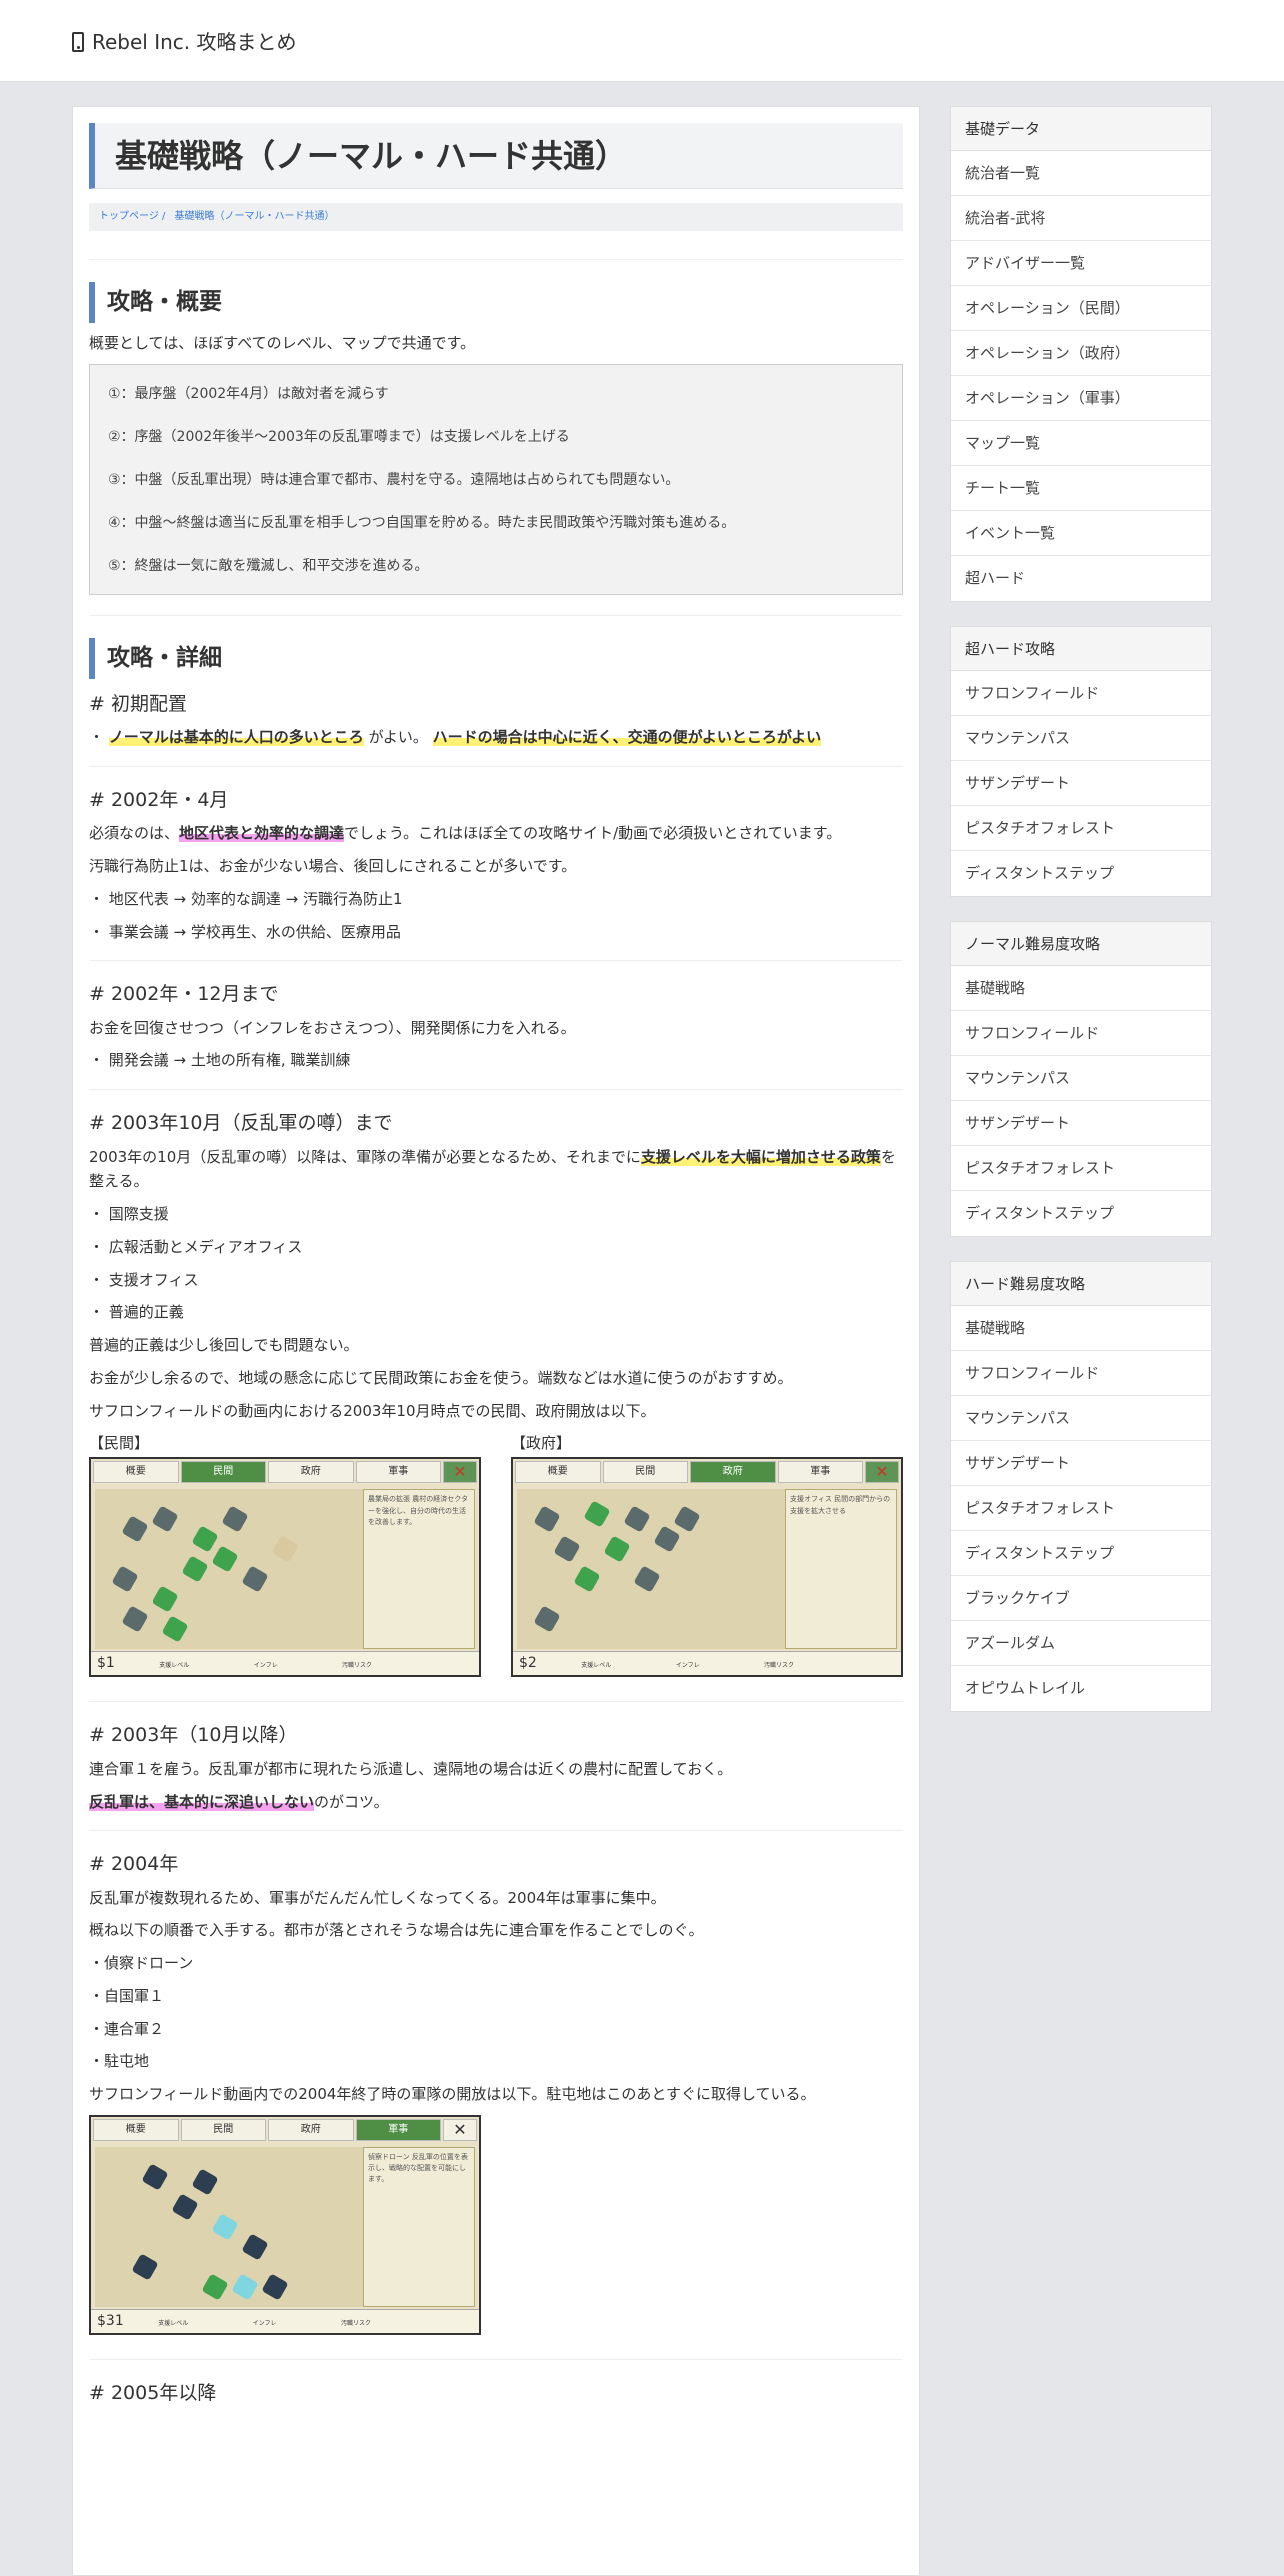  What do you see at coordinates (642, 41) in the screenshot?
I see `top-navbar: Rebel Inc. 攻略まとめ` at bounding box center [642, 41].